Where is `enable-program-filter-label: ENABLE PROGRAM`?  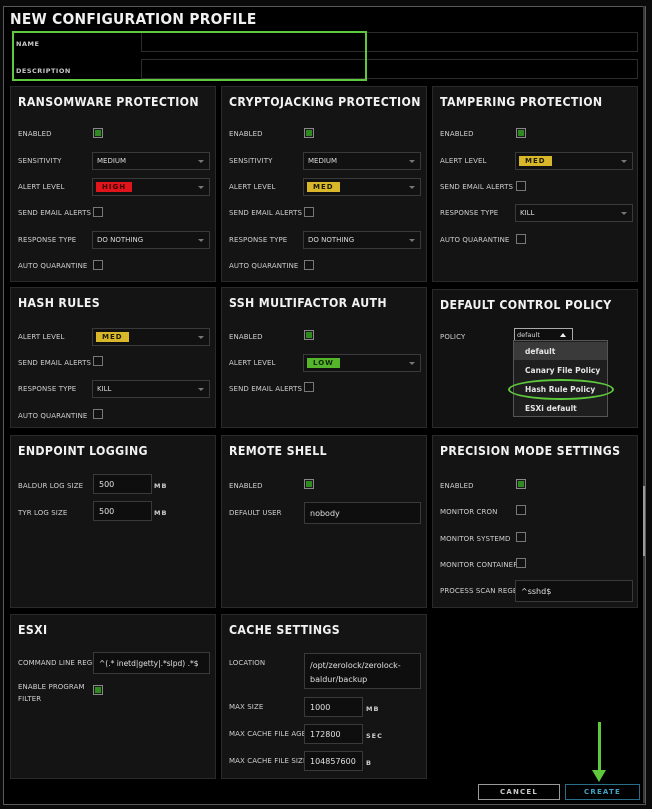
enable-program-filter-label: ENABLE PROGRAM is located at coordinates (51, 687).